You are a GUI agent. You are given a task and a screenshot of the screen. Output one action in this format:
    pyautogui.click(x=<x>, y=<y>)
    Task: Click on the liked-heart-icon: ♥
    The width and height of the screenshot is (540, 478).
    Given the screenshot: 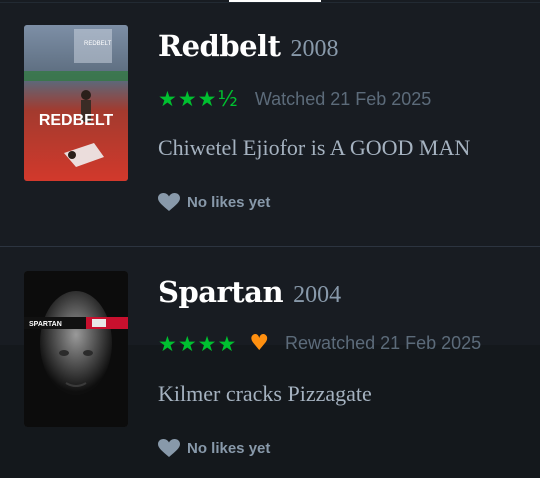 What is the action you would take?
    pyautogui.click(x=259, y=343)
    